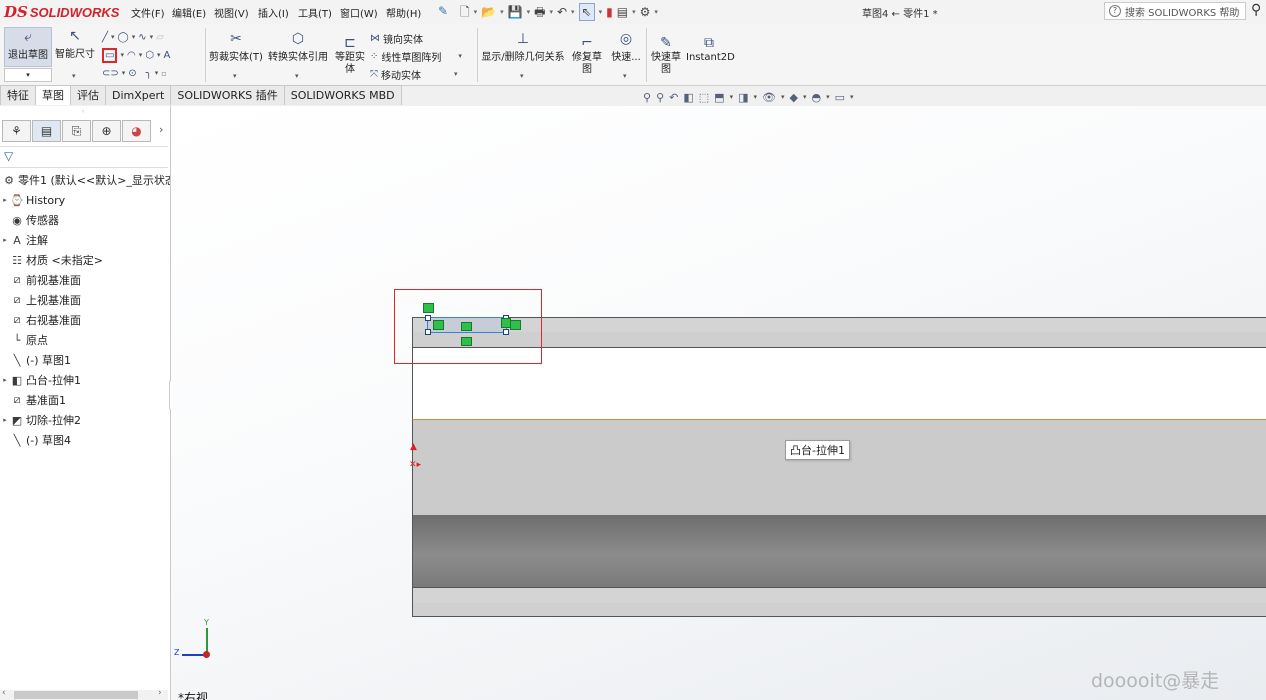 The height and width of the screenshot is (700, 1266). I want to click on arc-icon: ◠, so click(131, 55).